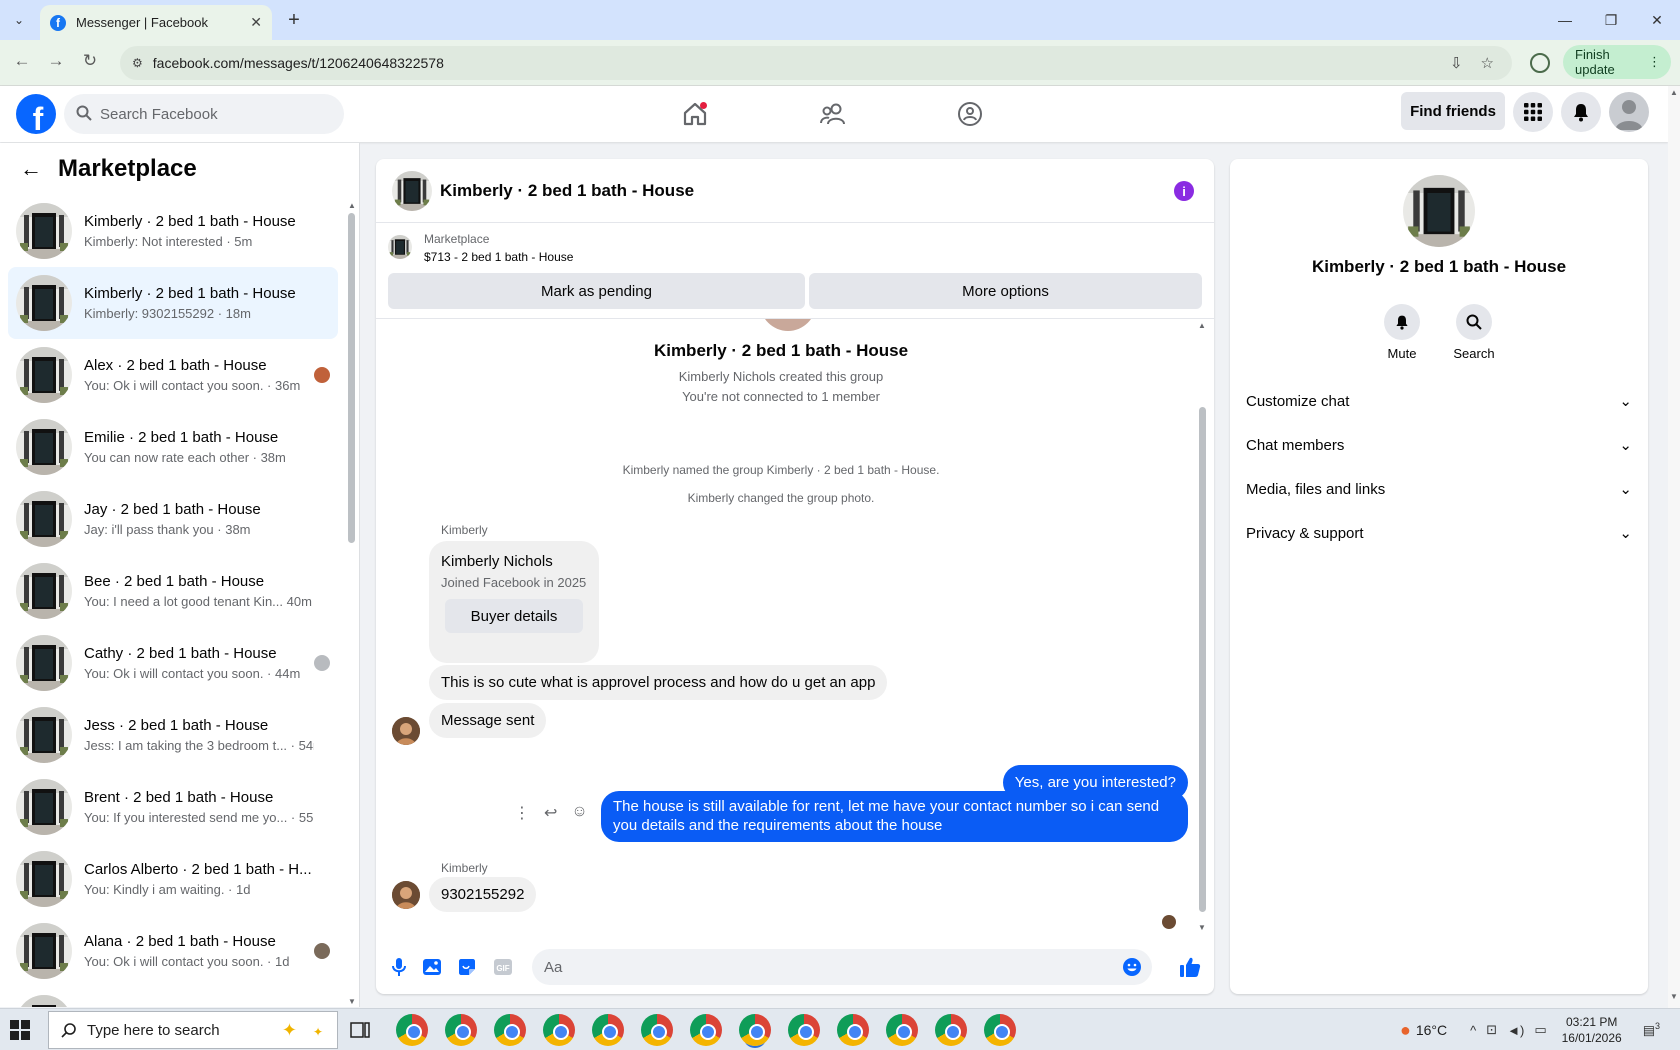 The image size is (1680, 1050). What do you see at coordinates (1617, 62) in the screenshot?
I see `finish-update-button: Finish update ⋮` at bounding box center [1617, 62].